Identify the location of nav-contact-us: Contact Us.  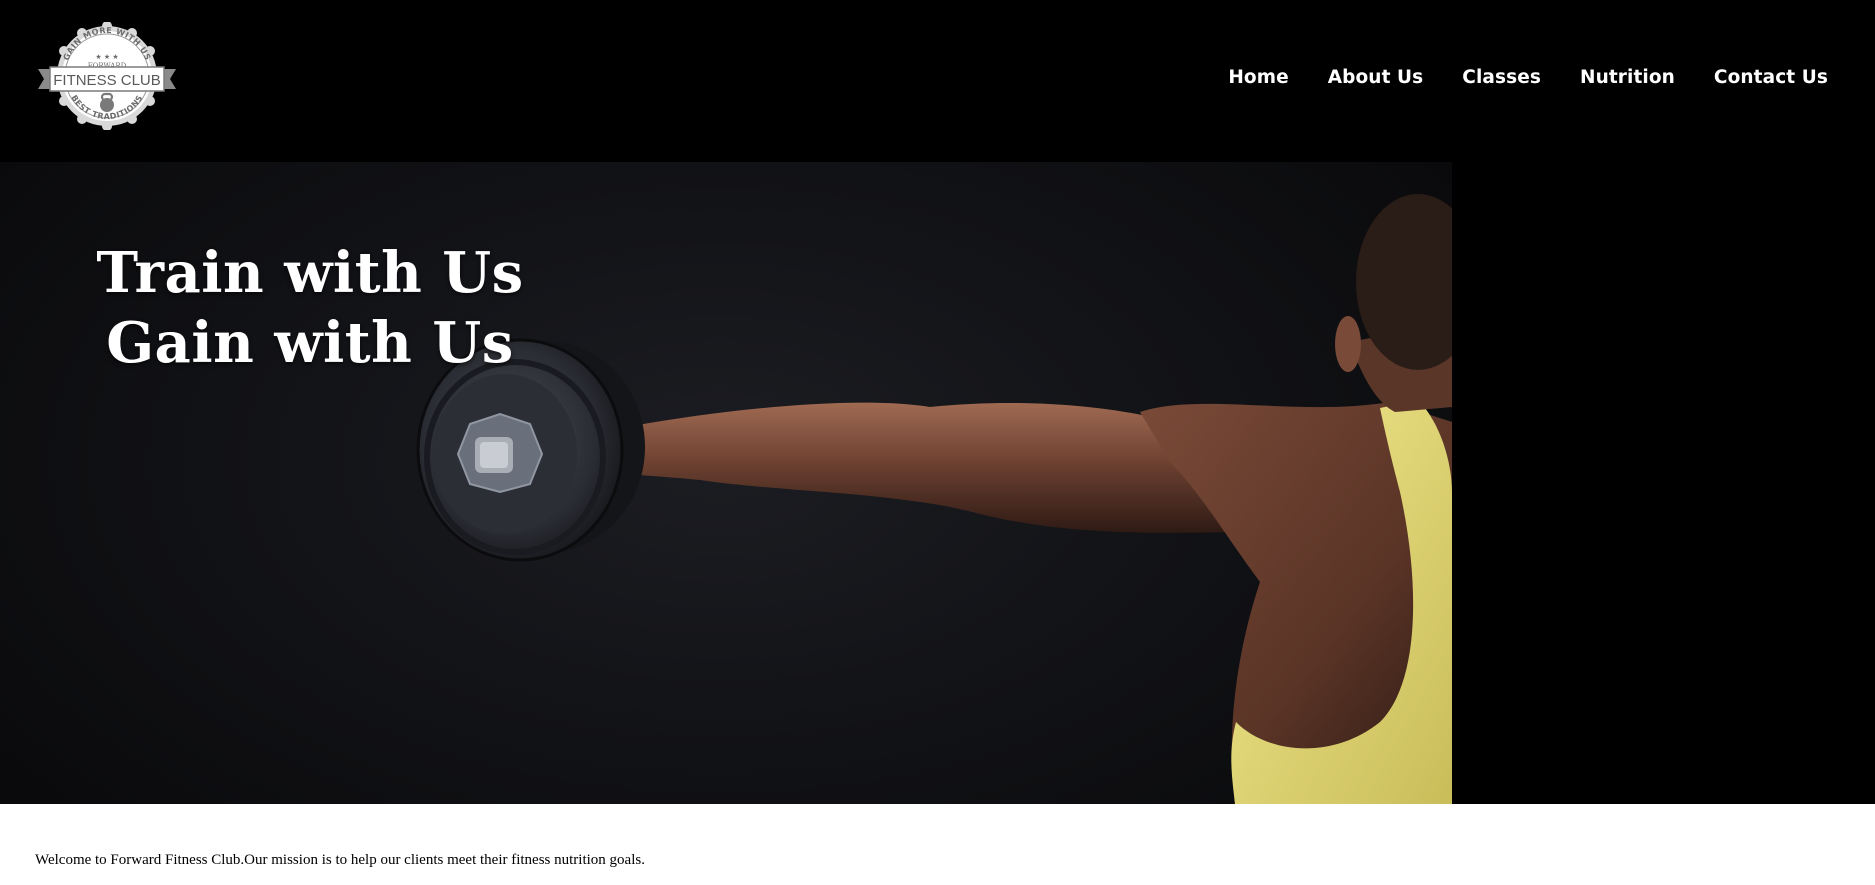
(1771, 77).